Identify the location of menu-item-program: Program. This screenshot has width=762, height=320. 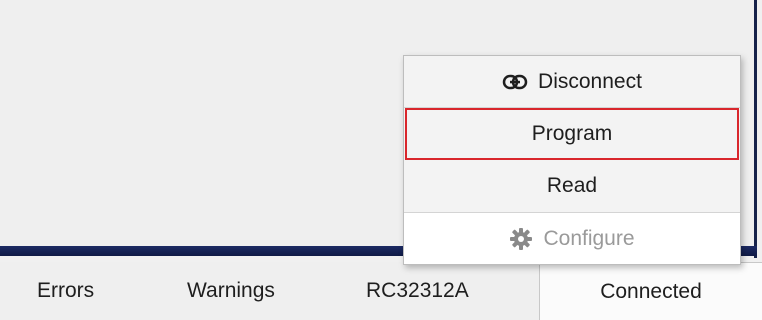
(572, 134).